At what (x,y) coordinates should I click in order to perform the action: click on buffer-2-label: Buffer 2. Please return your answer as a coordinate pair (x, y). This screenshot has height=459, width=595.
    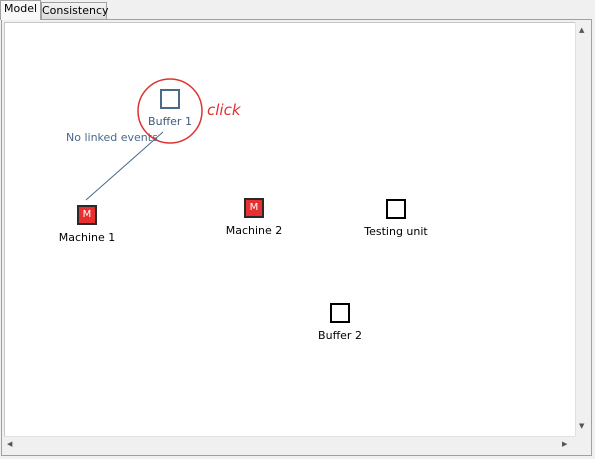
    Looking at the image, I should click on (340, 335).